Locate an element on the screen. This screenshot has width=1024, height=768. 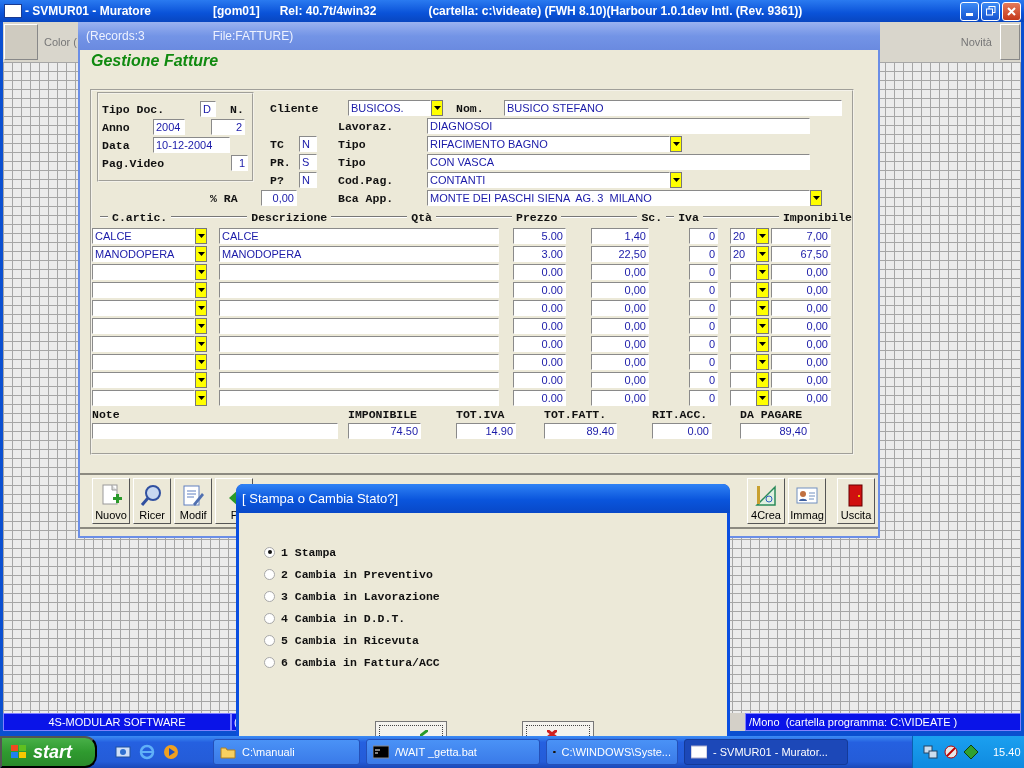
input-field: CALCE is located at coordinates (359, 236).